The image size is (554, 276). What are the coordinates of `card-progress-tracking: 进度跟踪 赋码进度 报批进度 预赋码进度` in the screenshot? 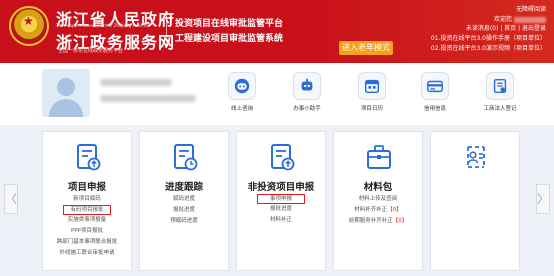 It's located at (184, 201).